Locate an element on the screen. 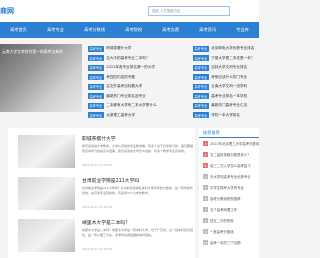  recommend-item-title: 五二高校录取分数是多少？ is located at coordinates (230, 154).